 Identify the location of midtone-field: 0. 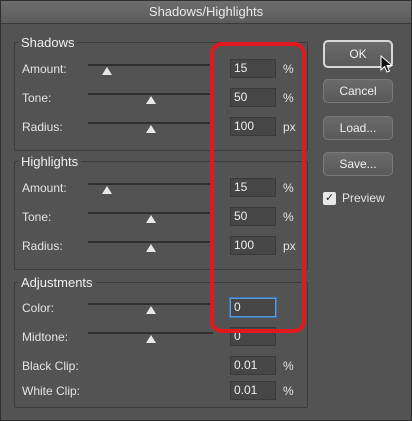
(253, 336).